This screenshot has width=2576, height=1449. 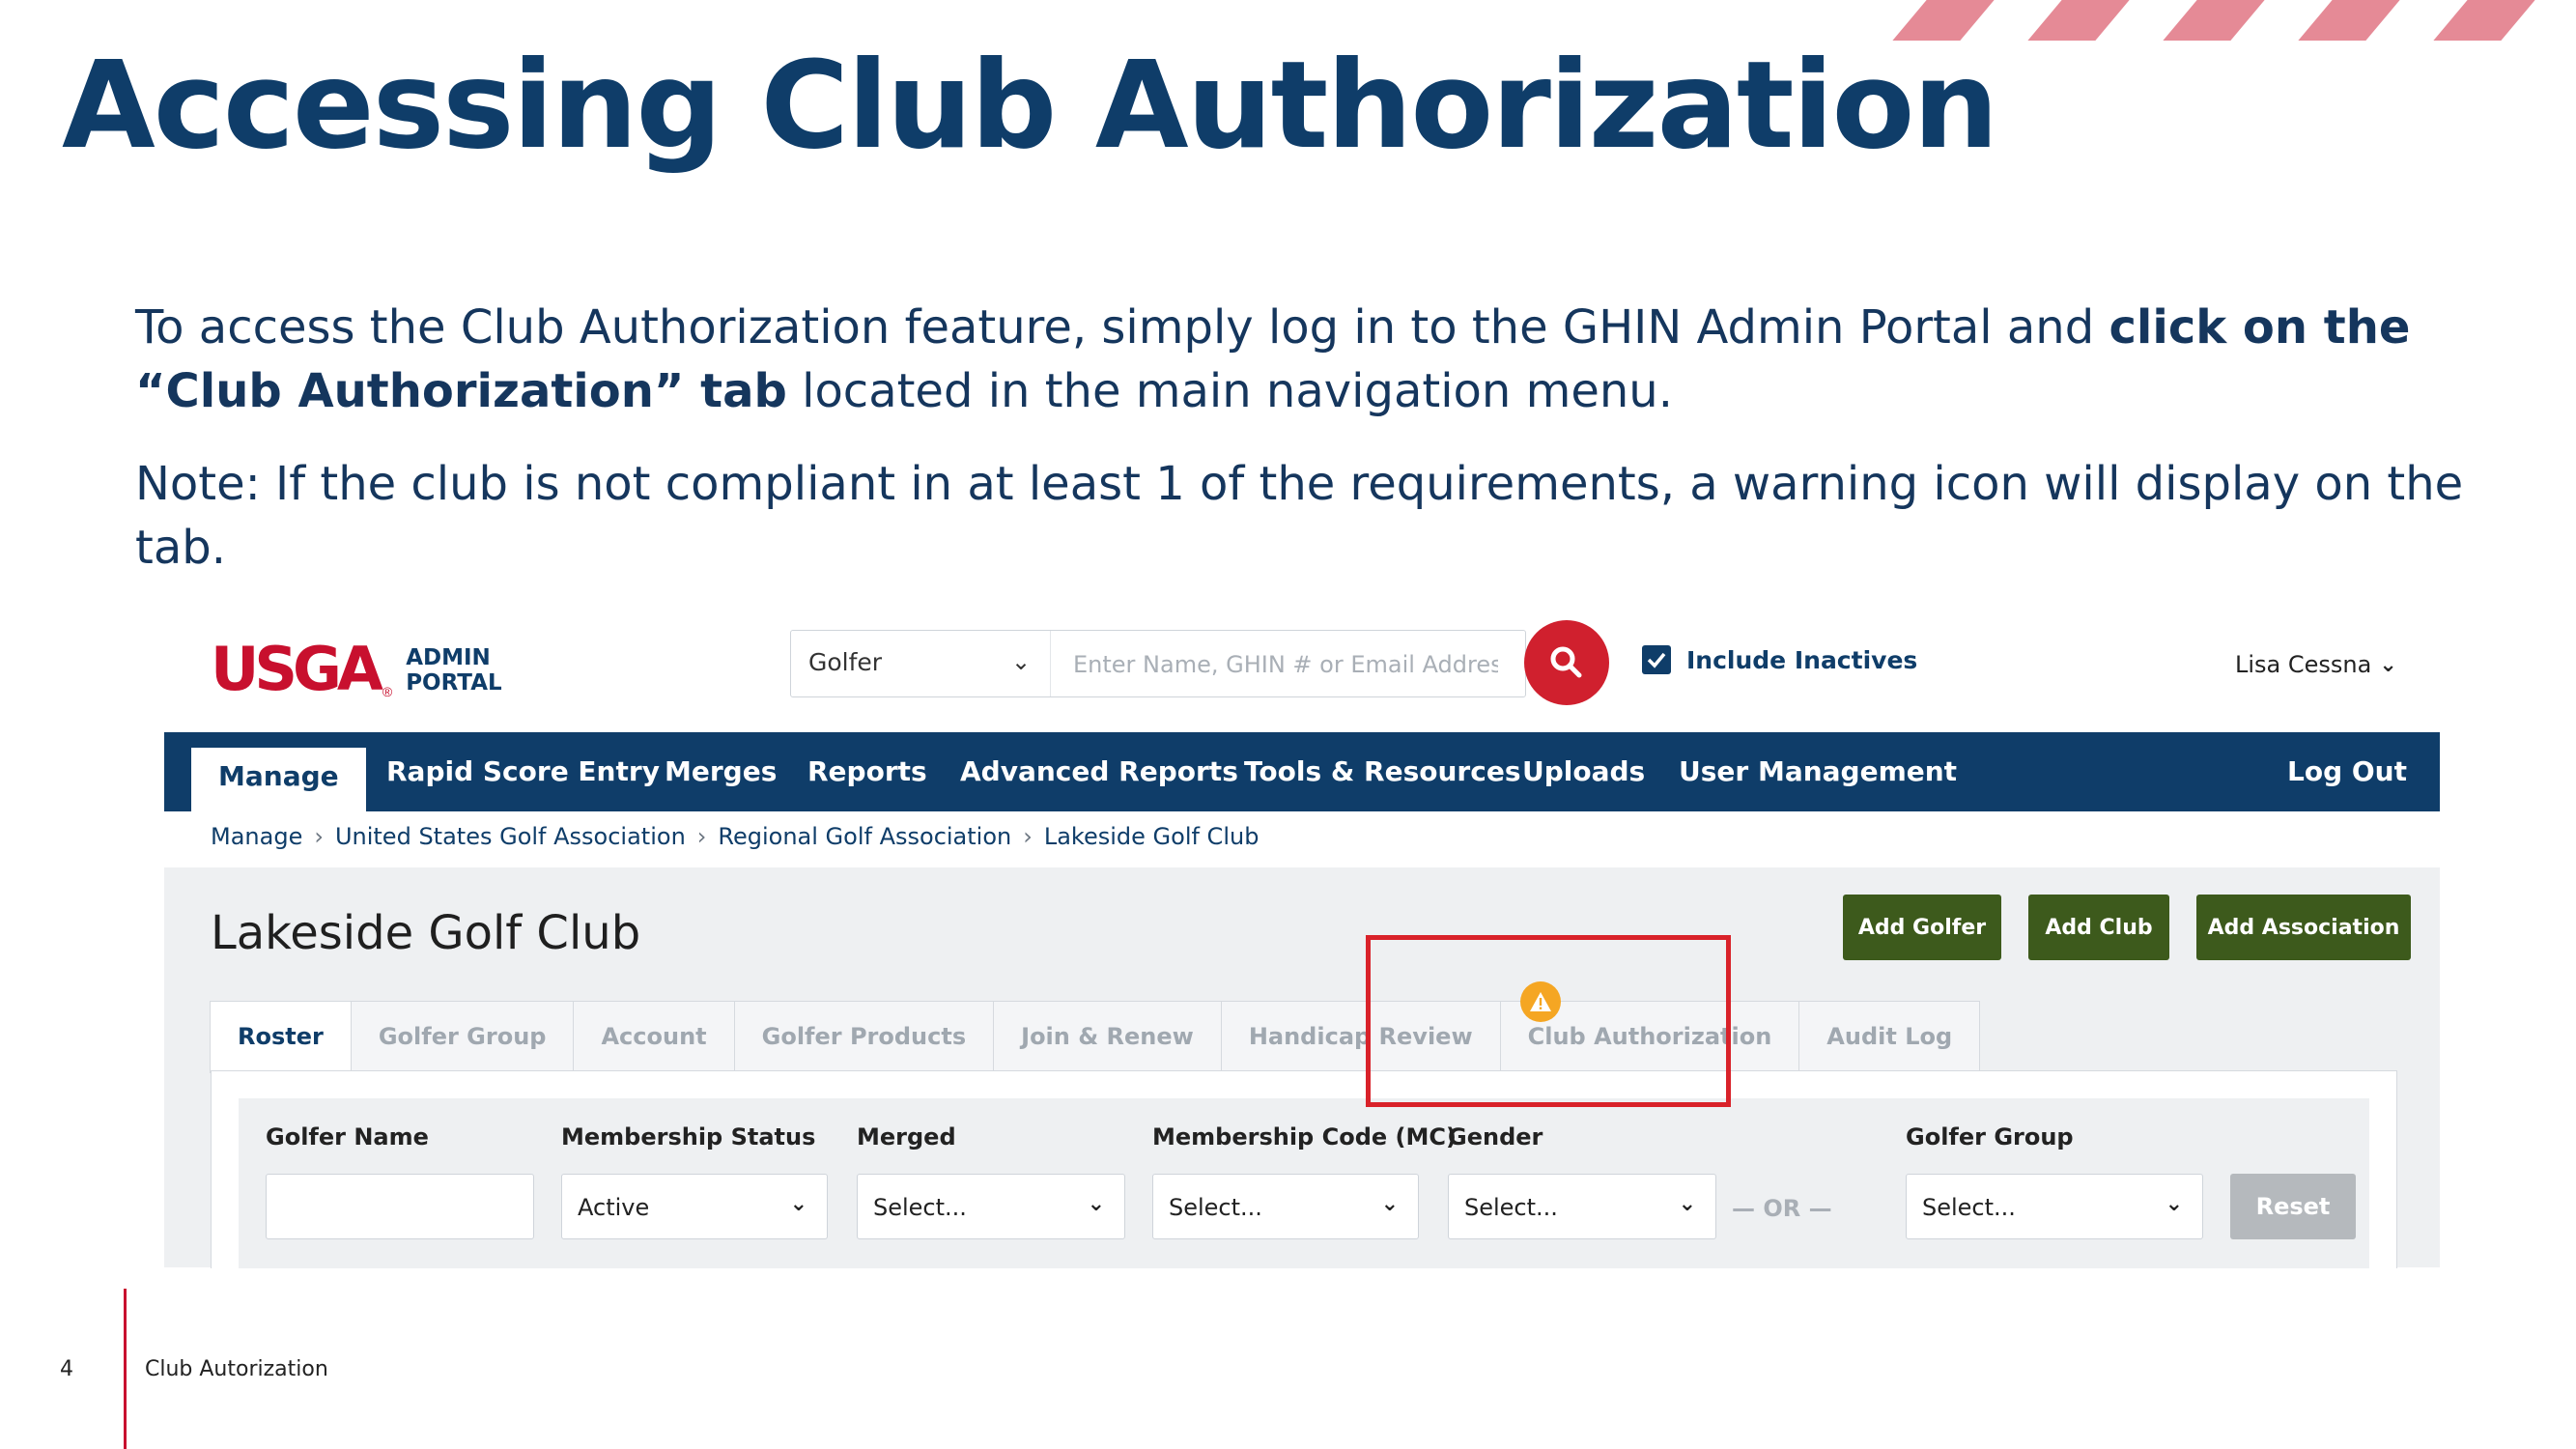 What do you see at coordinates (1050, 663) in the screenshot?
I see `search-divider` at bounding box center [1050, 663].